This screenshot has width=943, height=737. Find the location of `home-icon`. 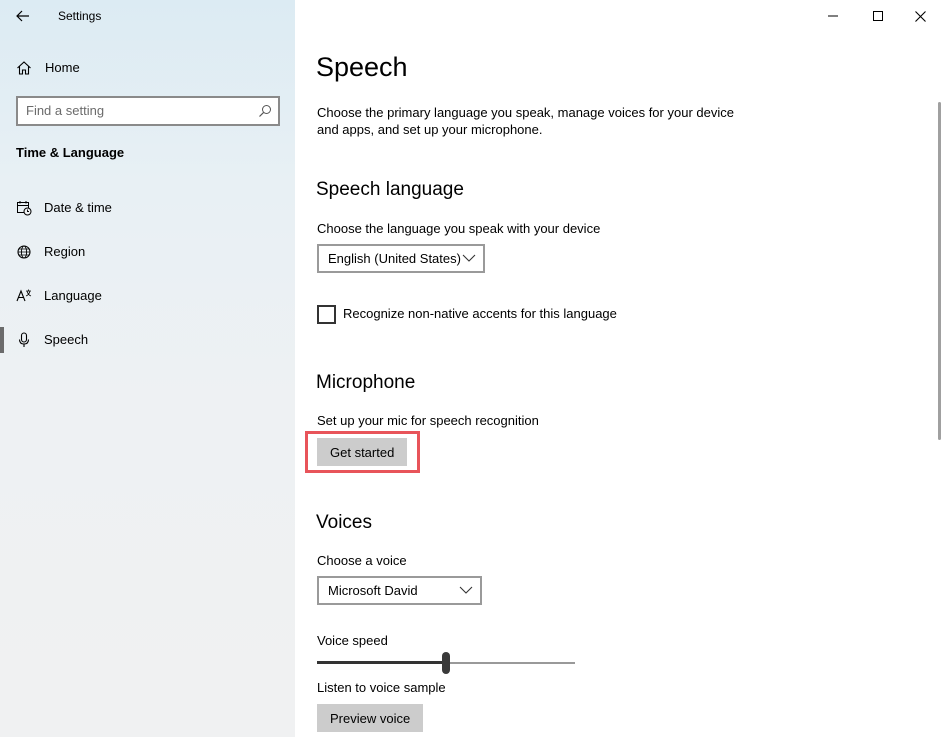

home-icon is located at coordinates (24, 68).